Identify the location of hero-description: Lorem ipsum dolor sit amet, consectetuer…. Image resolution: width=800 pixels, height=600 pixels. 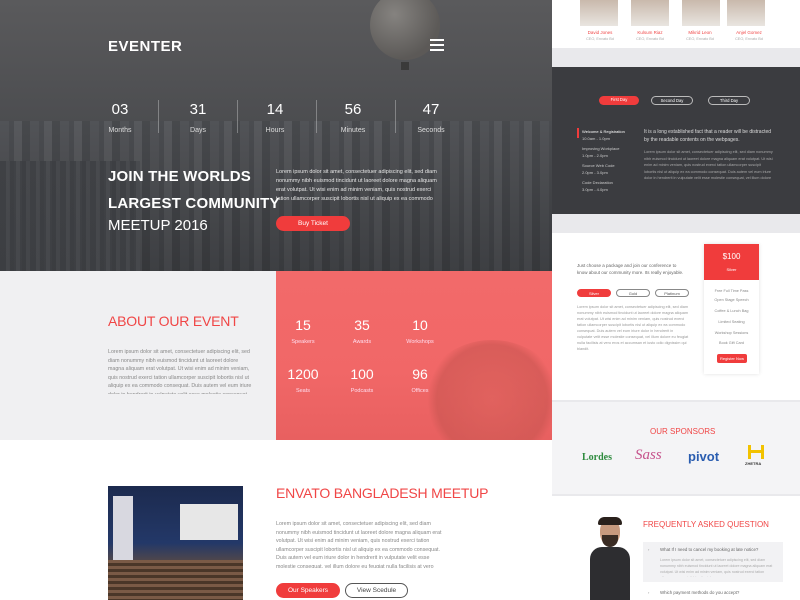
(356, 185).